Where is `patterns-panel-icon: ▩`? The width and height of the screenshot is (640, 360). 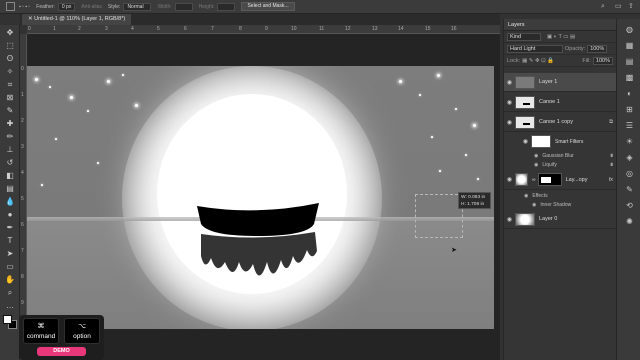 patterns-panel-icon: ▩ is located at coordinates (629, 77).